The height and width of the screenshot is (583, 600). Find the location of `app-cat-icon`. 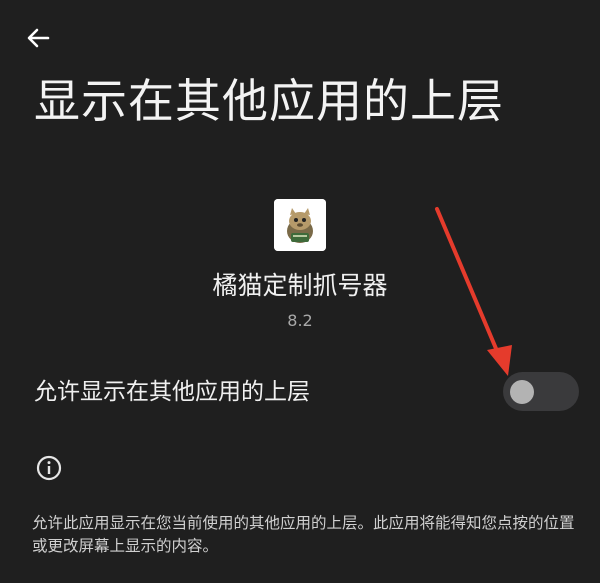

app-cat-icon is located at coordinates (300, 225).